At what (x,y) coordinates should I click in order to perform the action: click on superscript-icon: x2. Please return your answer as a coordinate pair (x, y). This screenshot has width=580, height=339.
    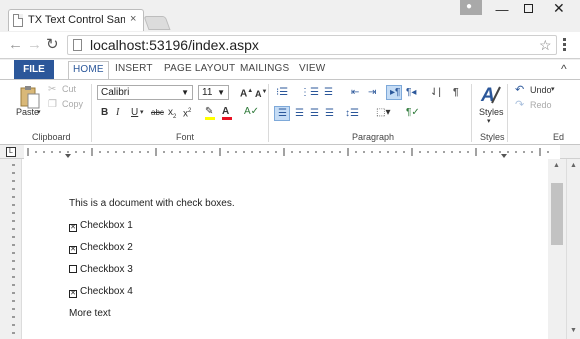
    Looking at the image, I should click on (187, 113).